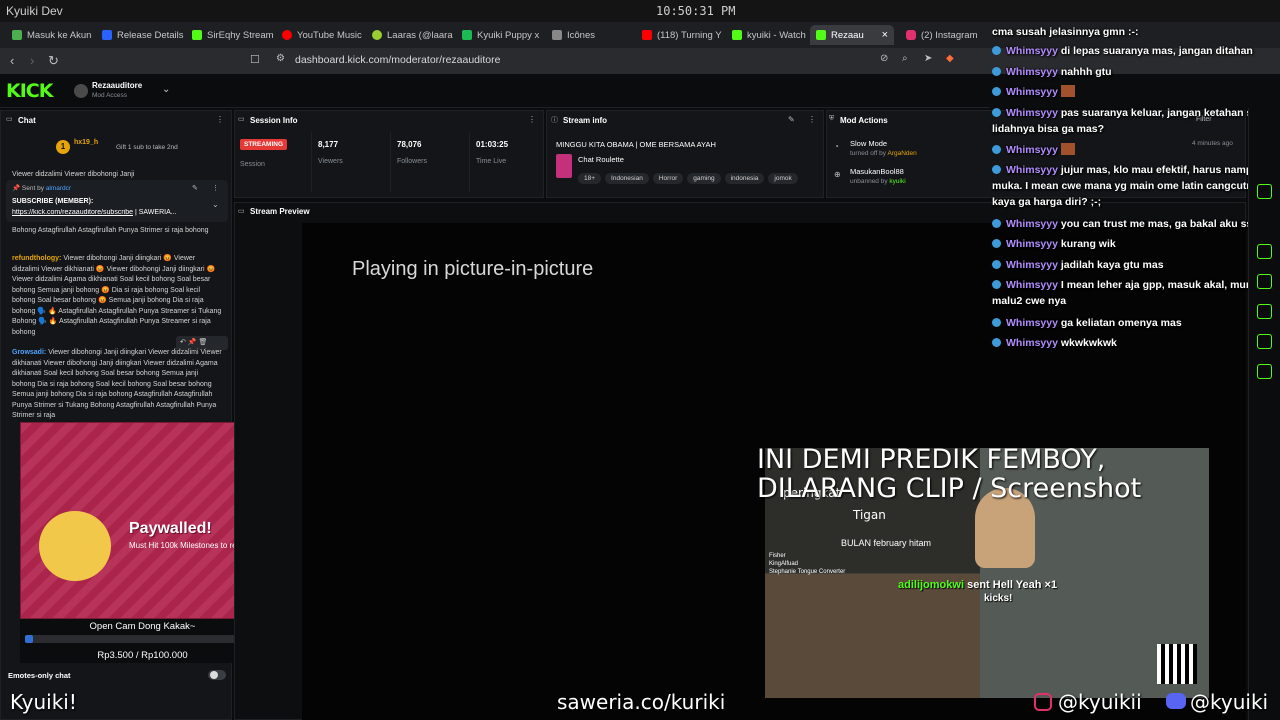 This screenshot has height=720, width=1280. Describe the element at coordinates (72, 212) in the screenshot. I see `pinned-link: https://kick.com/rezaauditore/subscribe` at that location.